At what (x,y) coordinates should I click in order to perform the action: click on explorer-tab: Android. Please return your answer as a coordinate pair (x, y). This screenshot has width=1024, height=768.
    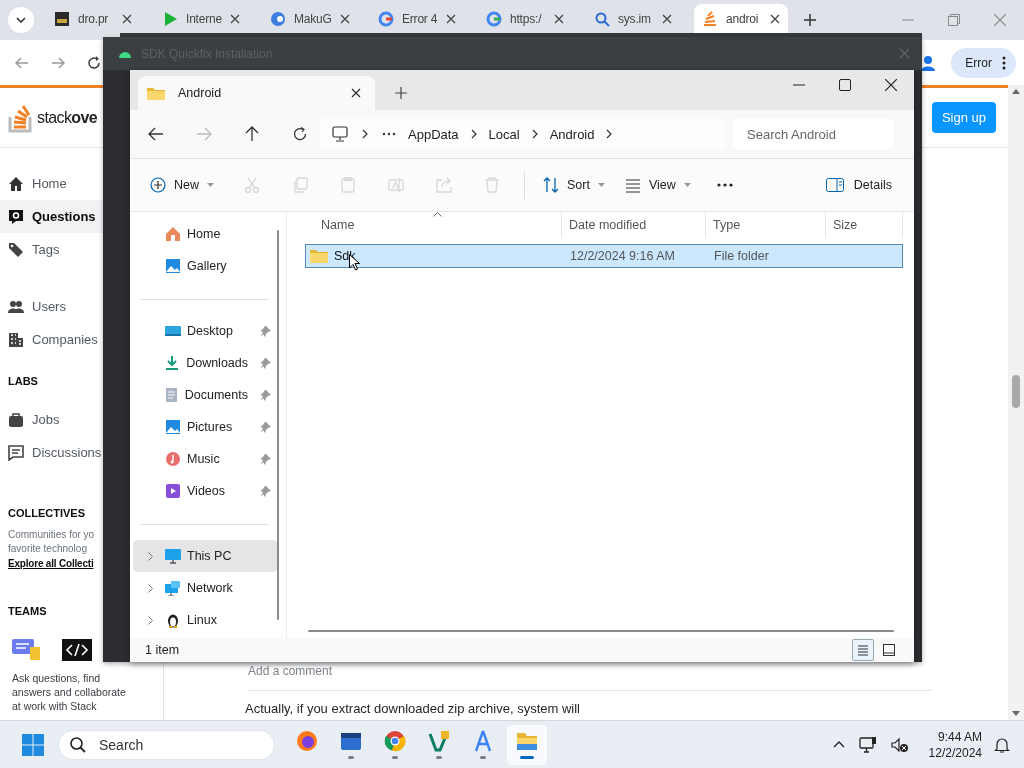
    Looking at the image, I should click on (256, 93).